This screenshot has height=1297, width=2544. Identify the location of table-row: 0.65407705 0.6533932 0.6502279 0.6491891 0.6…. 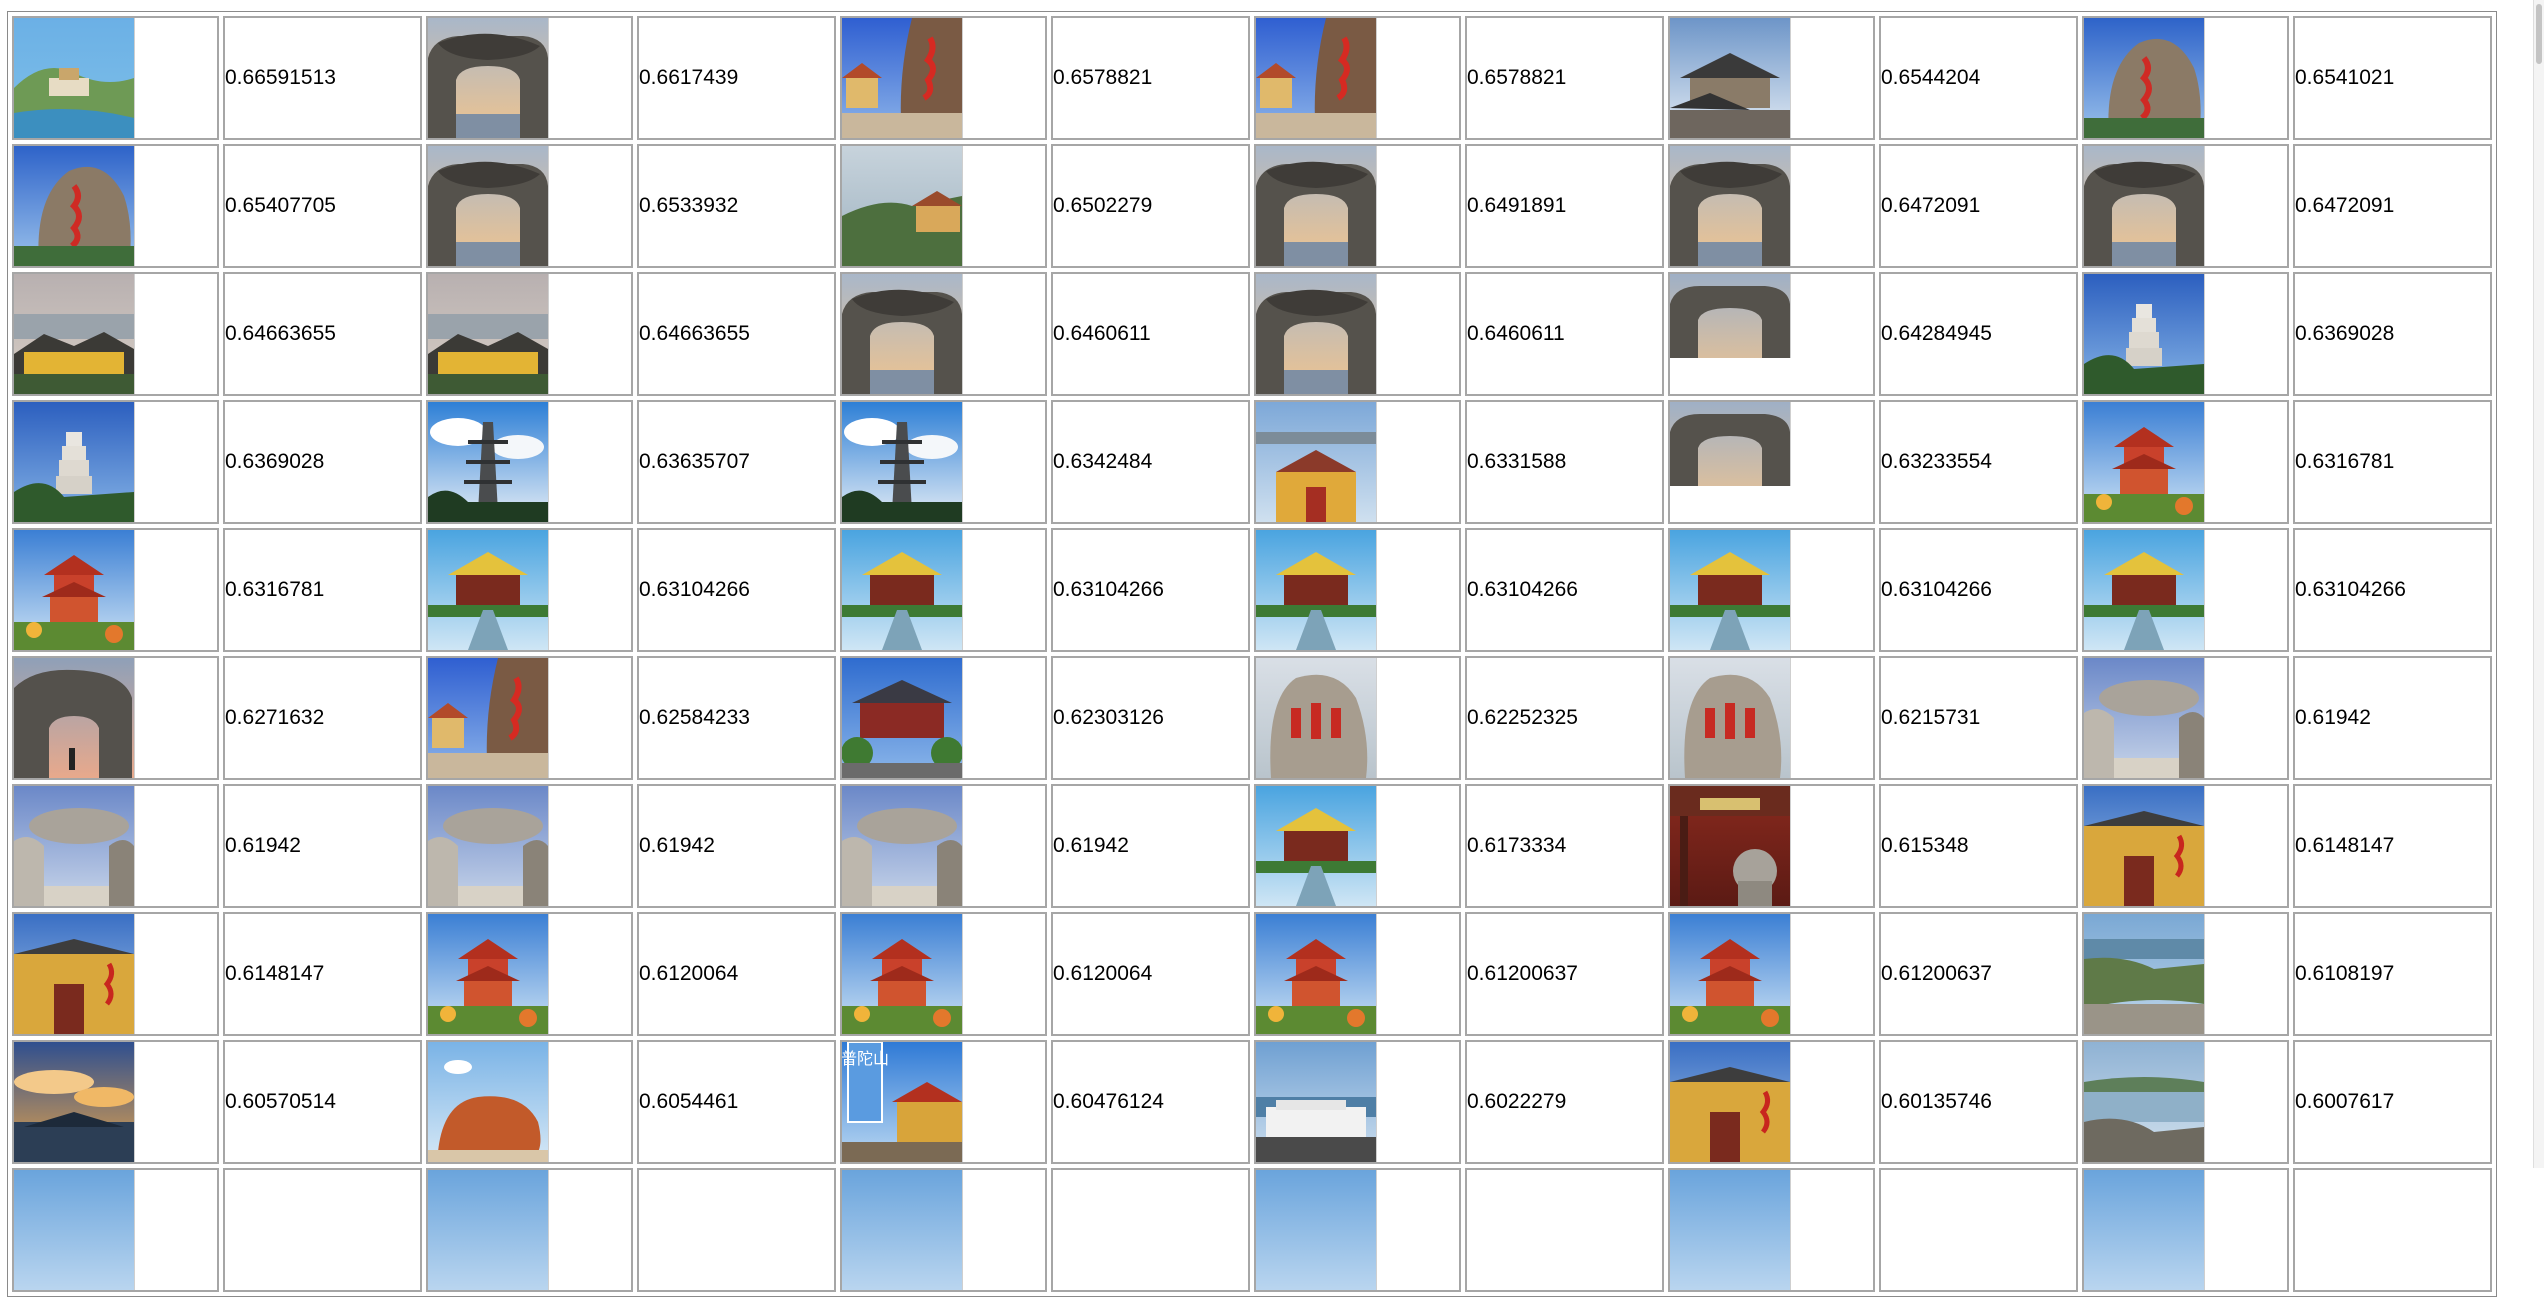
(1252, 206).